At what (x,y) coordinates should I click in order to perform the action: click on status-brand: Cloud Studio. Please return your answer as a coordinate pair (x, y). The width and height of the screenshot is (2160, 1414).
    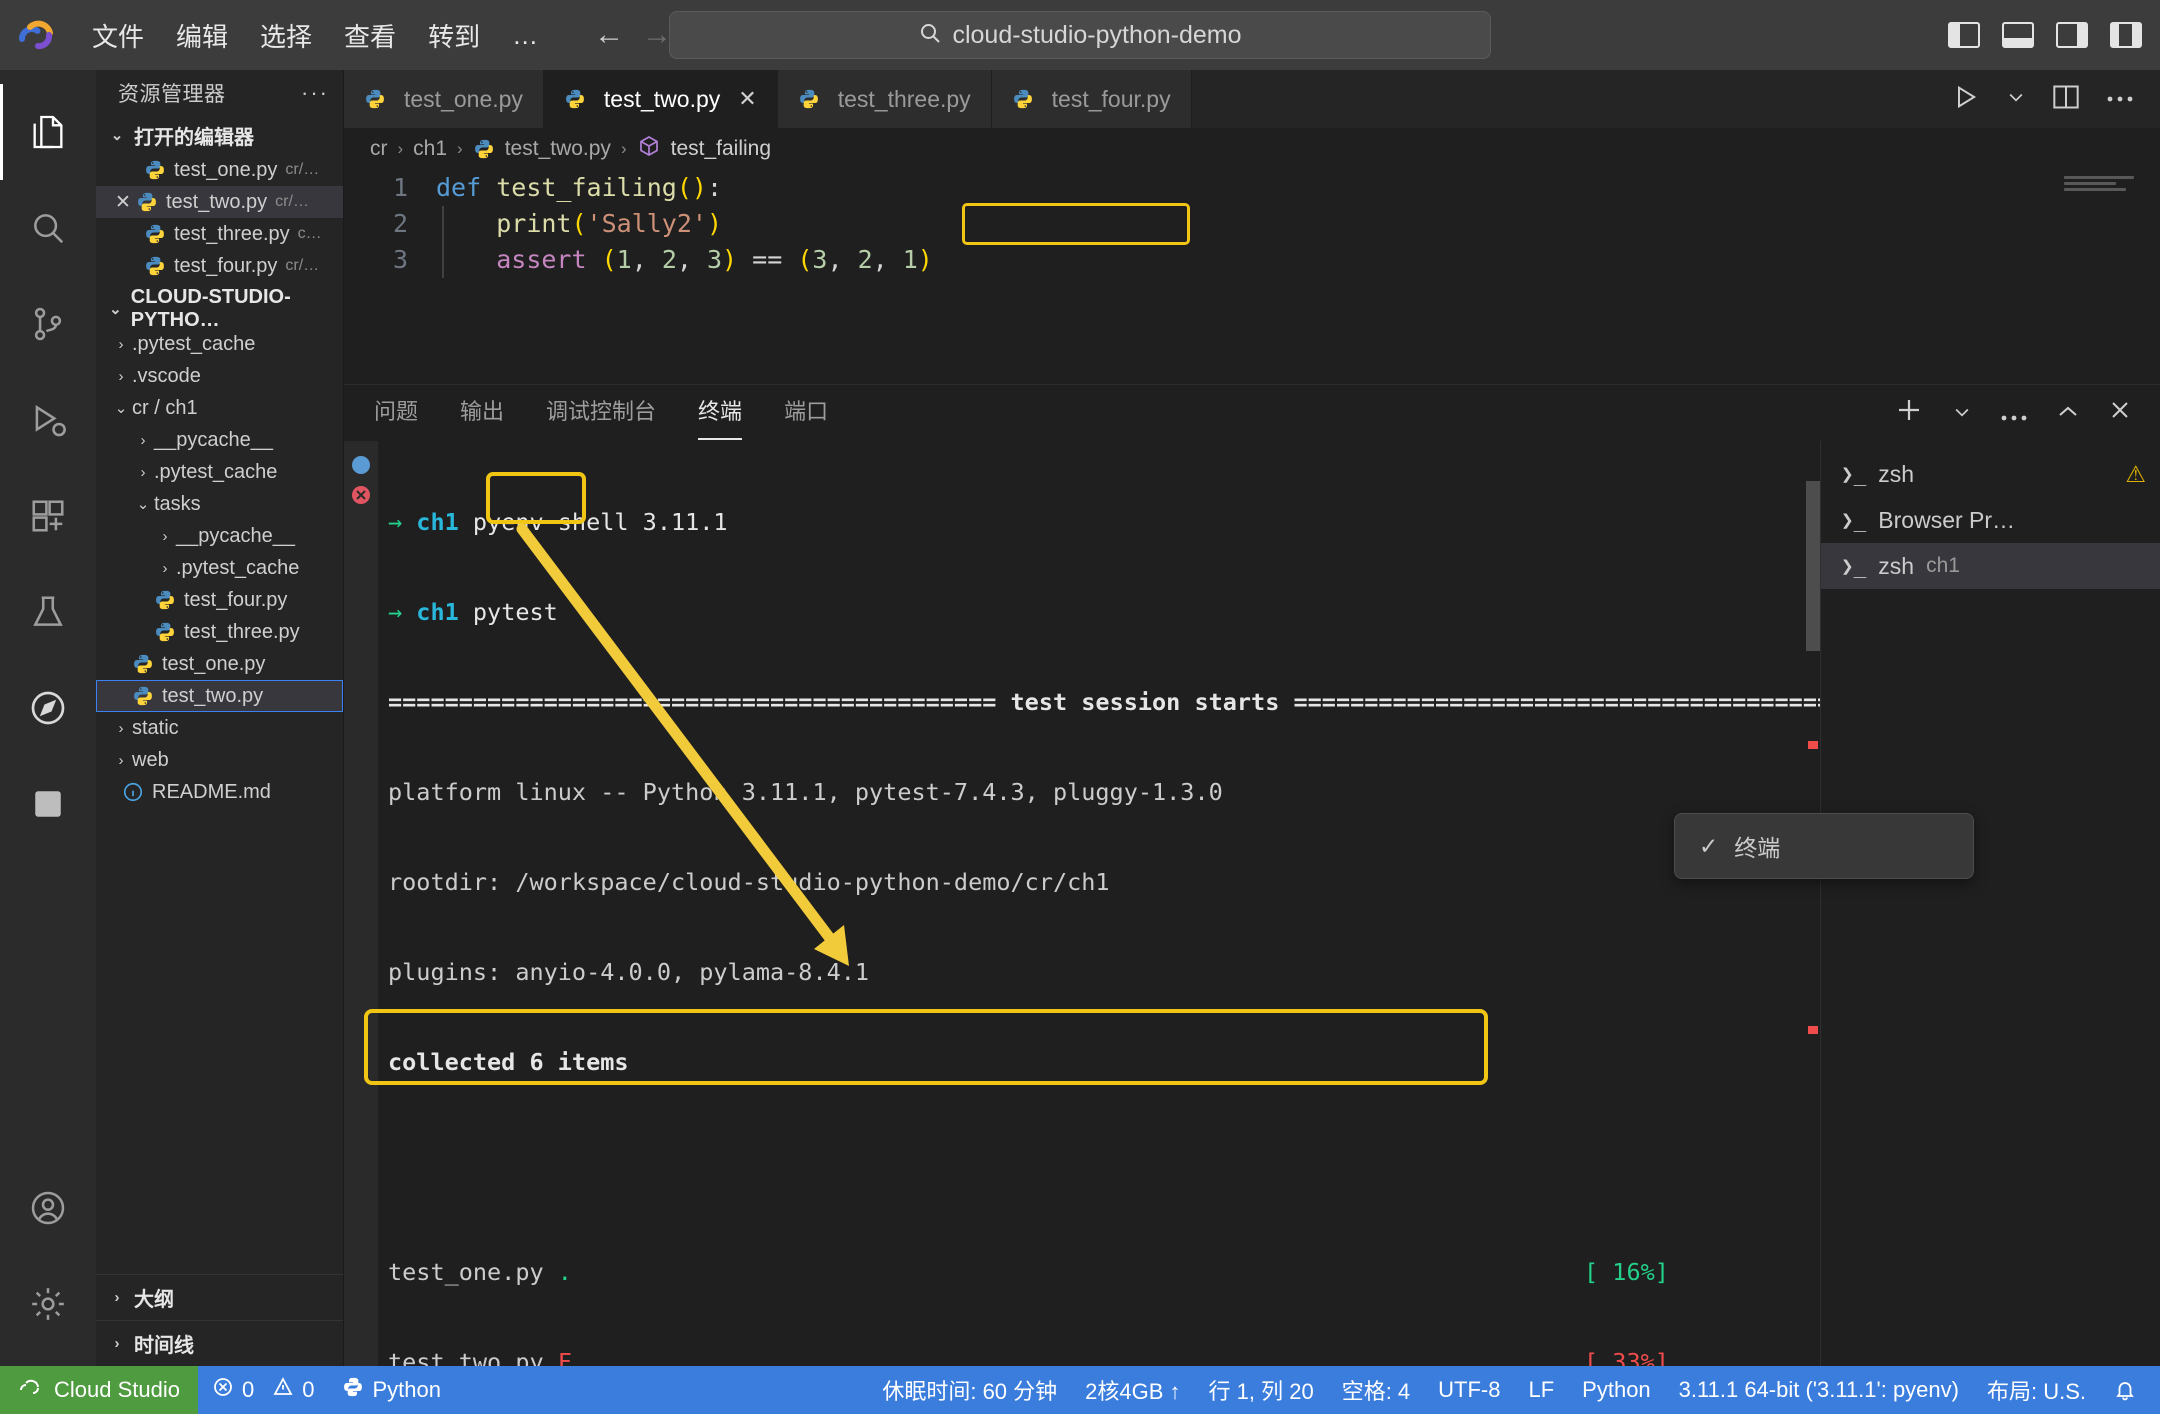
    Looking at the image, I should click on (99, 1390).